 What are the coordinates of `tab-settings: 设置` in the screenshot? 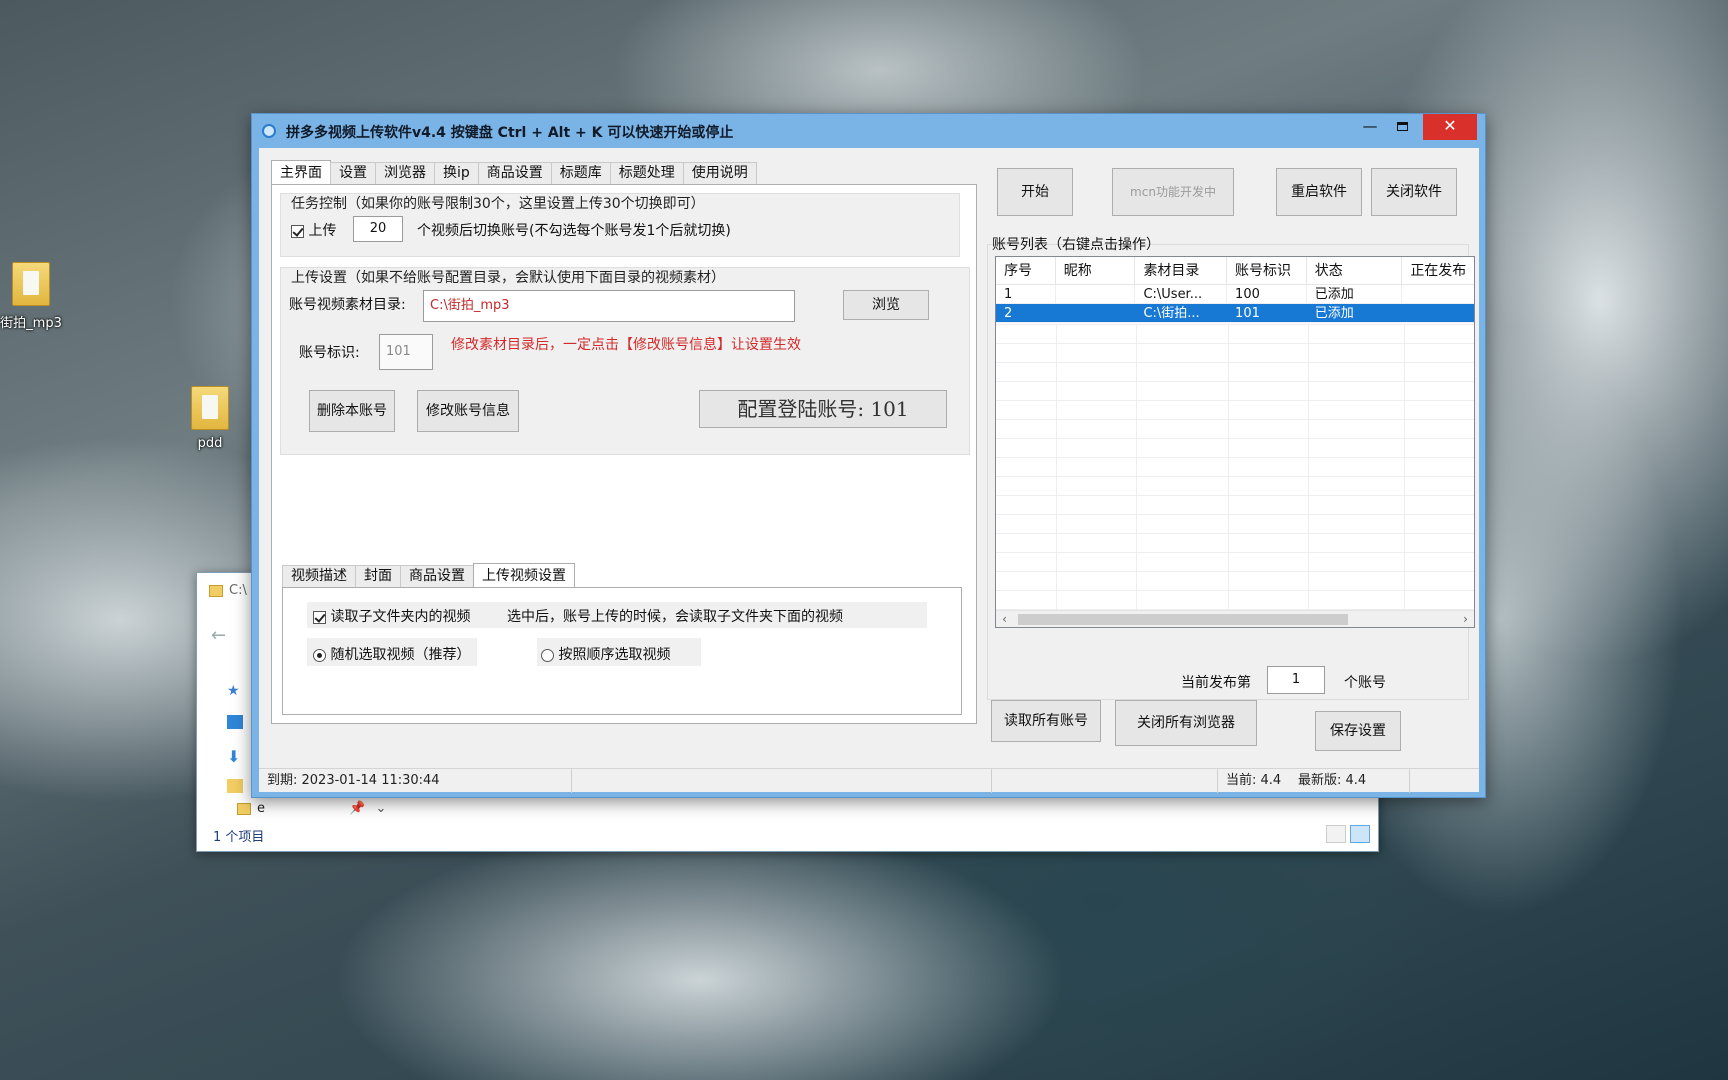 It's located at (353, 173).